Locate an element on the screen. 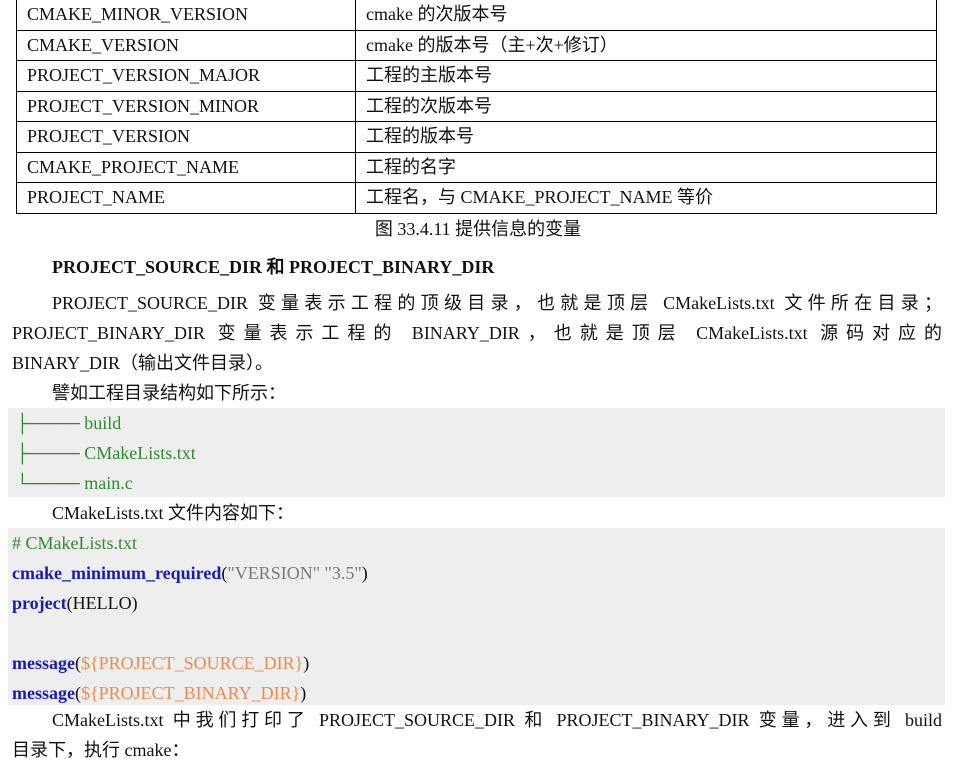 The width and height of the screenshot is (956, 765). tree-item: ├──── CMakeLists.txt is located at coordinates (476, 453).